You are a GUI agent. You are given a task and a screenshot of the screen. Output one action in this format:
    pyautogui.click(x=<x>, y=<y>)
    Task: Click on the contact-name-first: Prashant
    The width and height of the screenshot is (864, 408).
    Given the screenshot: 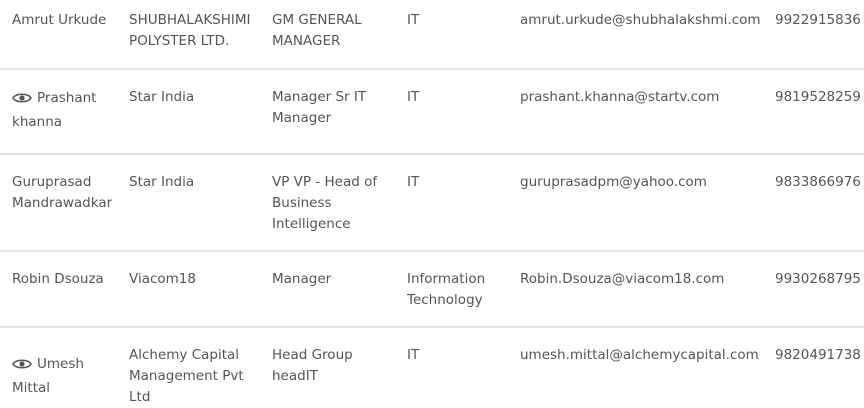 What is the action you would take?
    pyautogui.click(x=67, y=98)
    